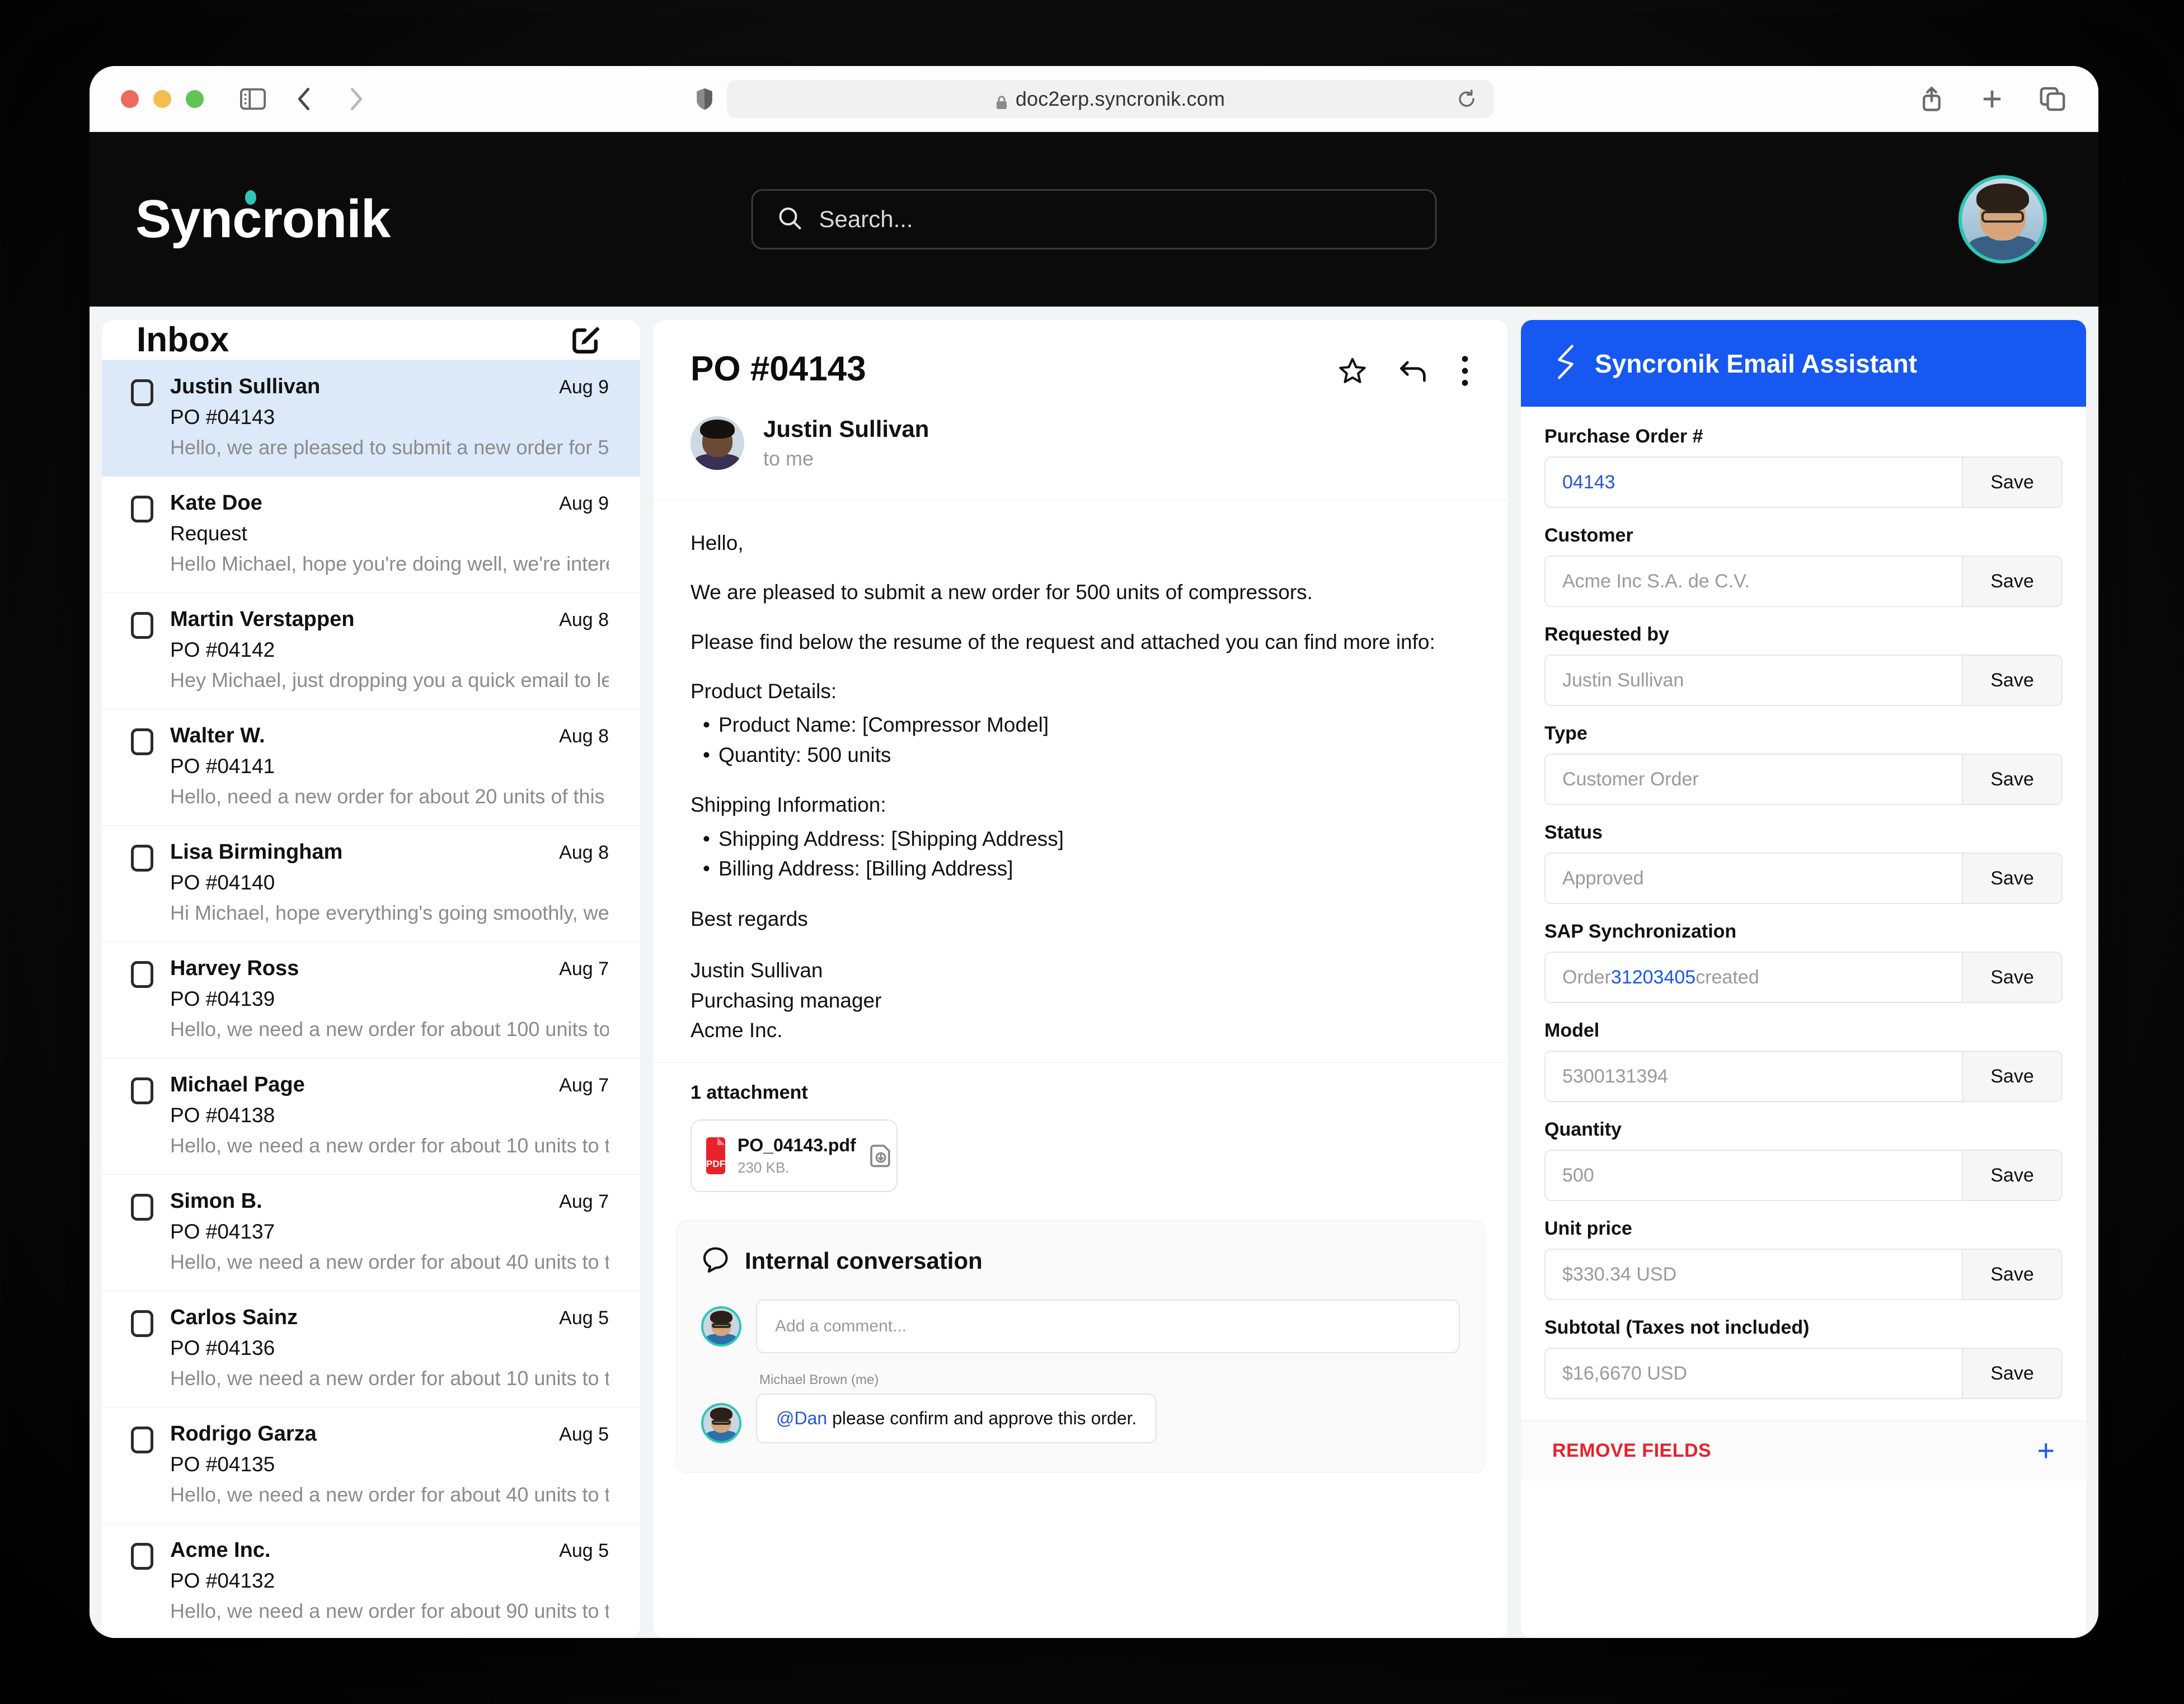  I want to click on plus-icon, so click(1992, 99).